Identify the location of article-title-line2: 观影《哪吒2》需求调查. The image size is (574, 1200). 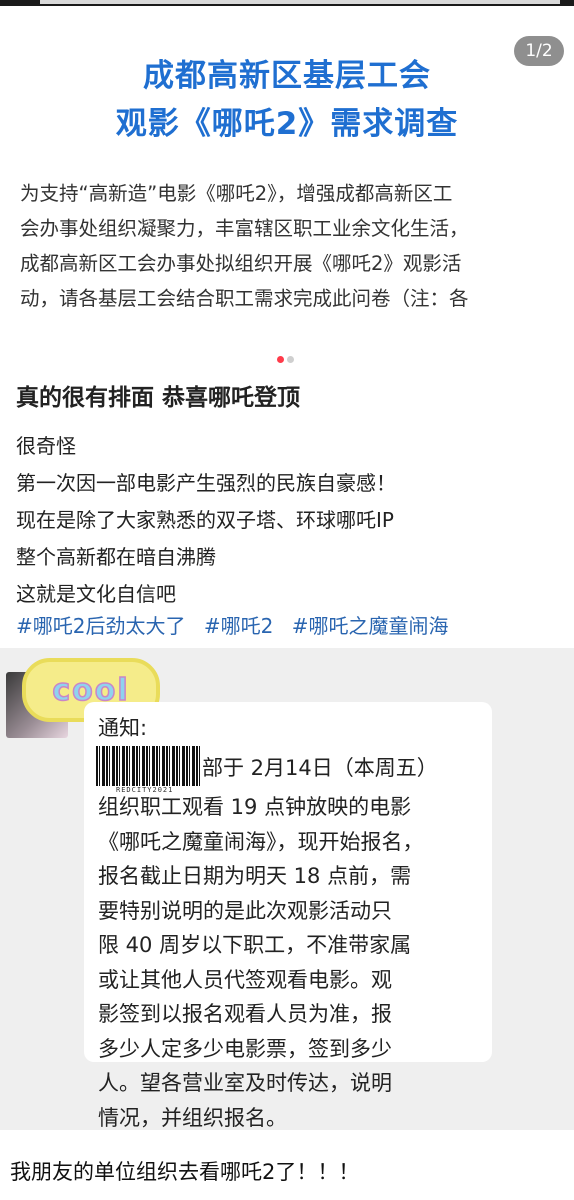
(287, 124).